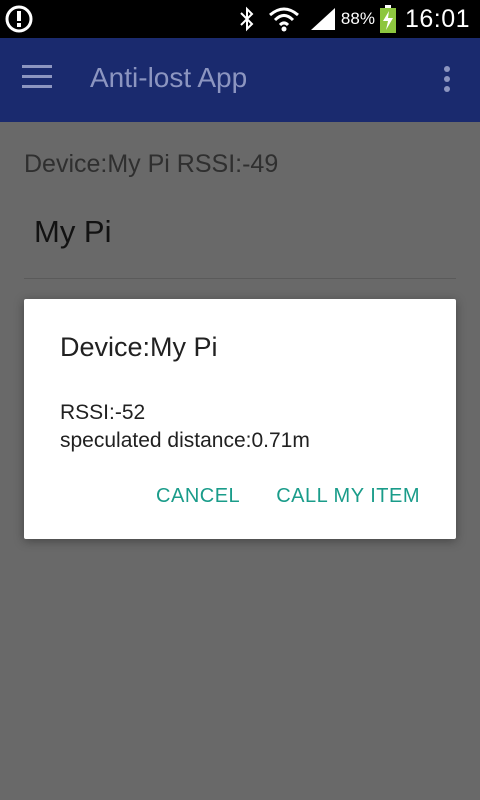  What do you see at coordinates (283, 19) in the screenshot?
I see `wifi-icon` at bounding box center [283, 19].